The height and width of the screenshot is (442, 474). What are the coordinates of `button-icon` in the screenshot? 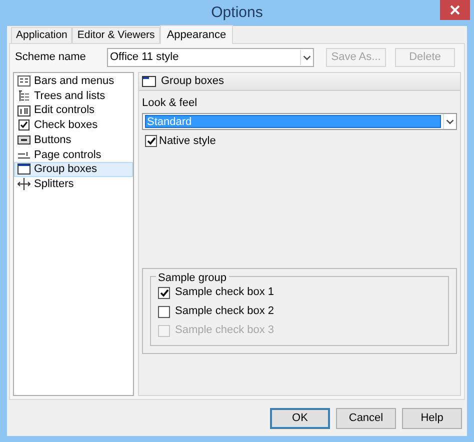 It's located at (24, 140).